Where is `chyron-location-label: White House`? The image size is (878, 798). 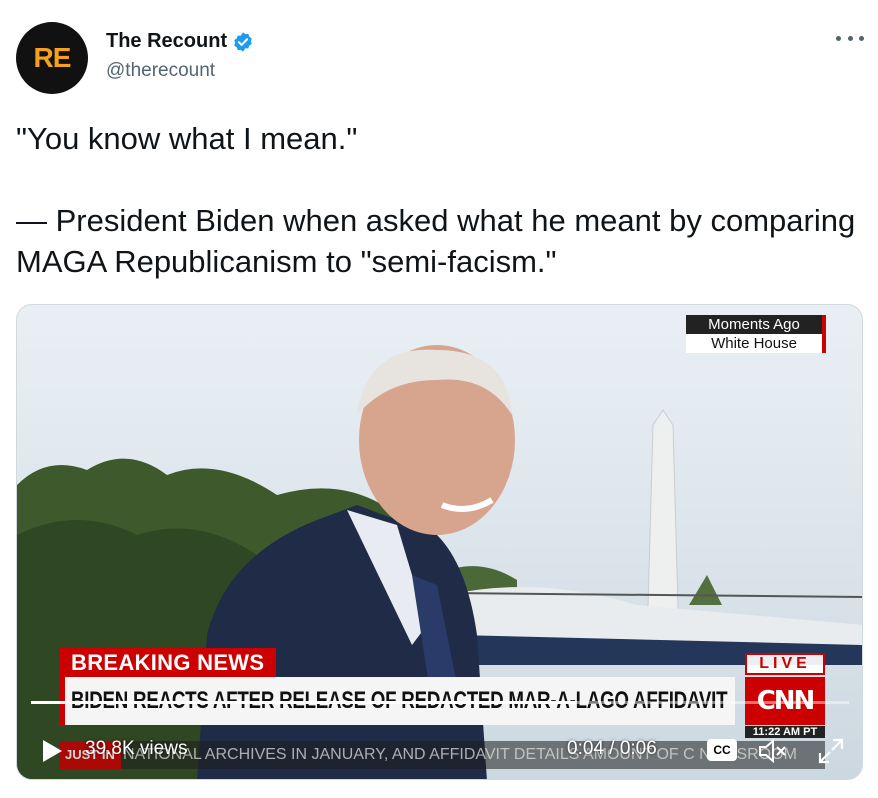
chyron-location-label: White House is located at coordinates (754, 343).